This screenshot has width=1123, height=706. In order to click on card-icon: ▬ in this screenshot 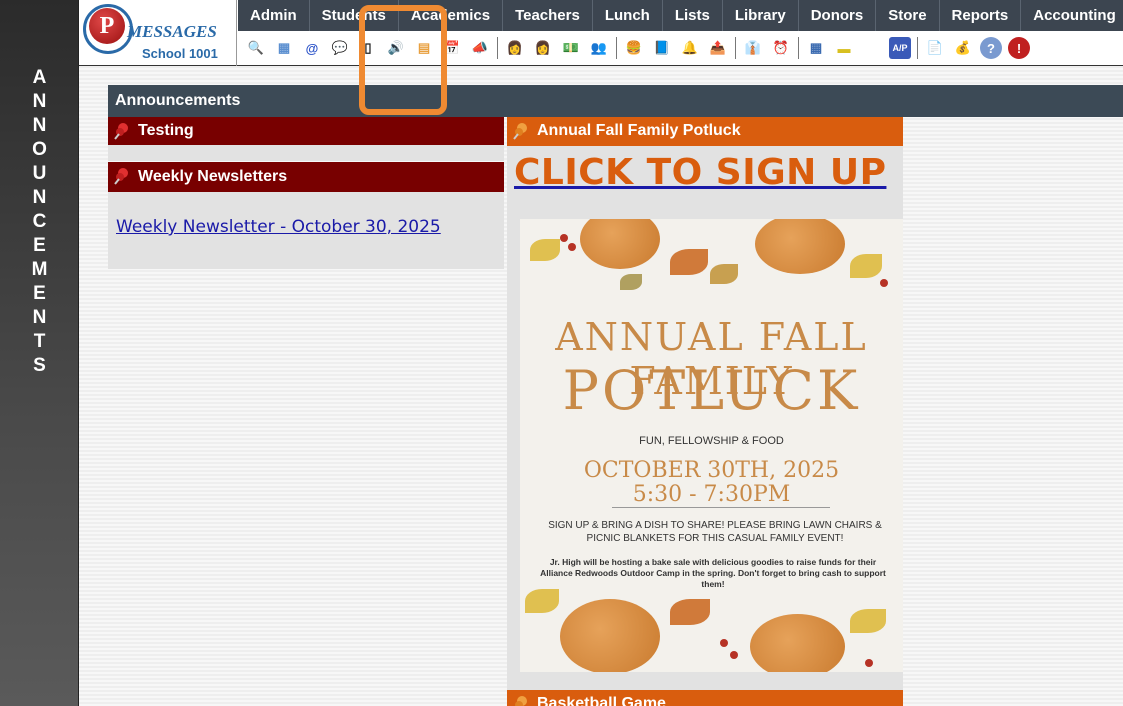, I will do `click(844, 48)`.